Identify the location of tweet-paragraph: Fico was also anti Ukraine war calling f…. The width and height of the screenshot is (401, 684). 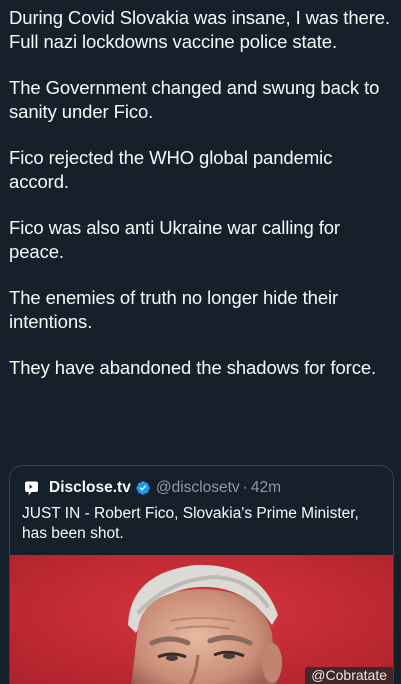
(174, 239).